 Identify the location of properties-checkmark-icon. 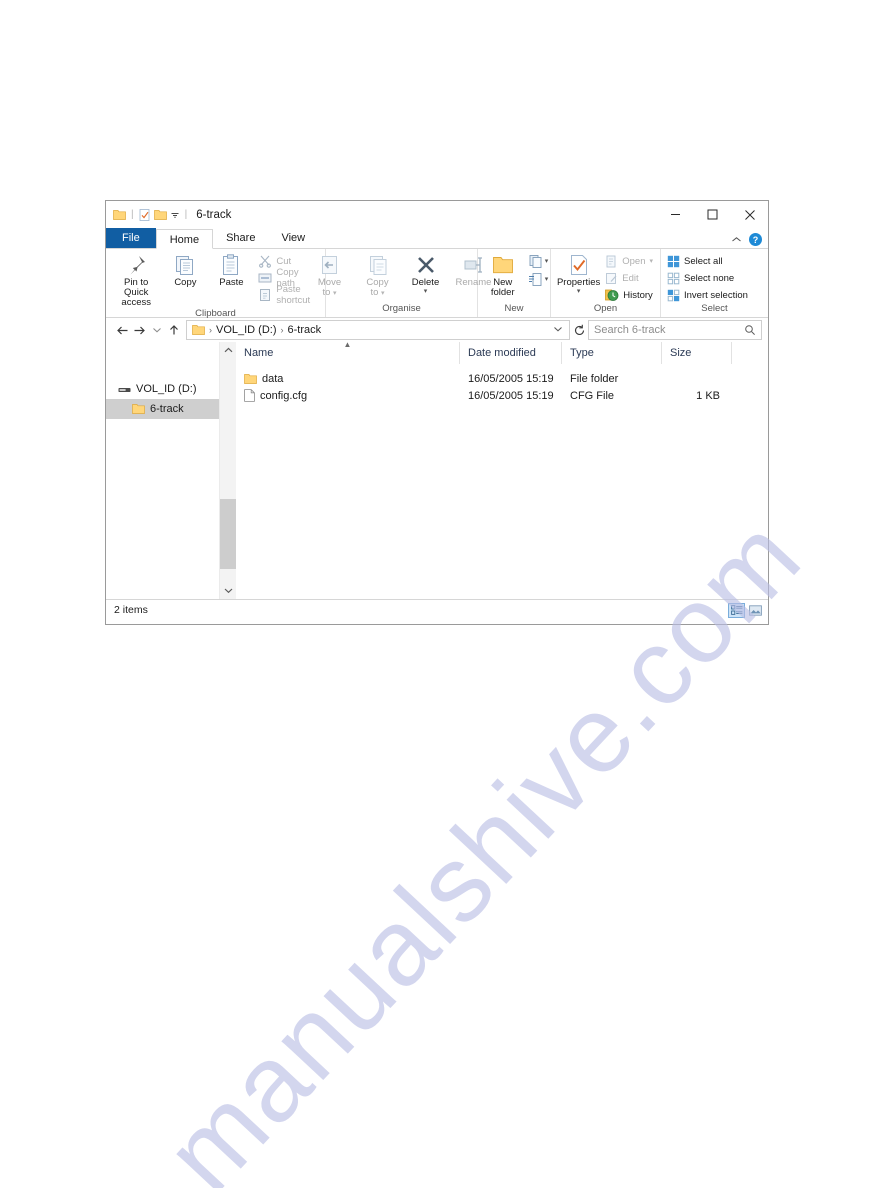
(145, 214).